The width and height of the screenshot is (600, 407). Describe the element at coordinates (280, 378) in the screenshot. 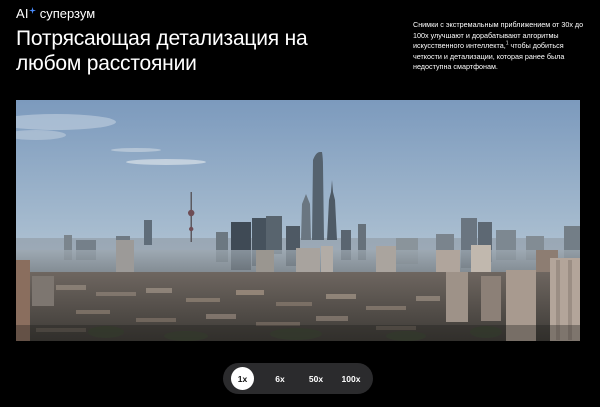

I see `zoom-option-6x: 6x` at that location.